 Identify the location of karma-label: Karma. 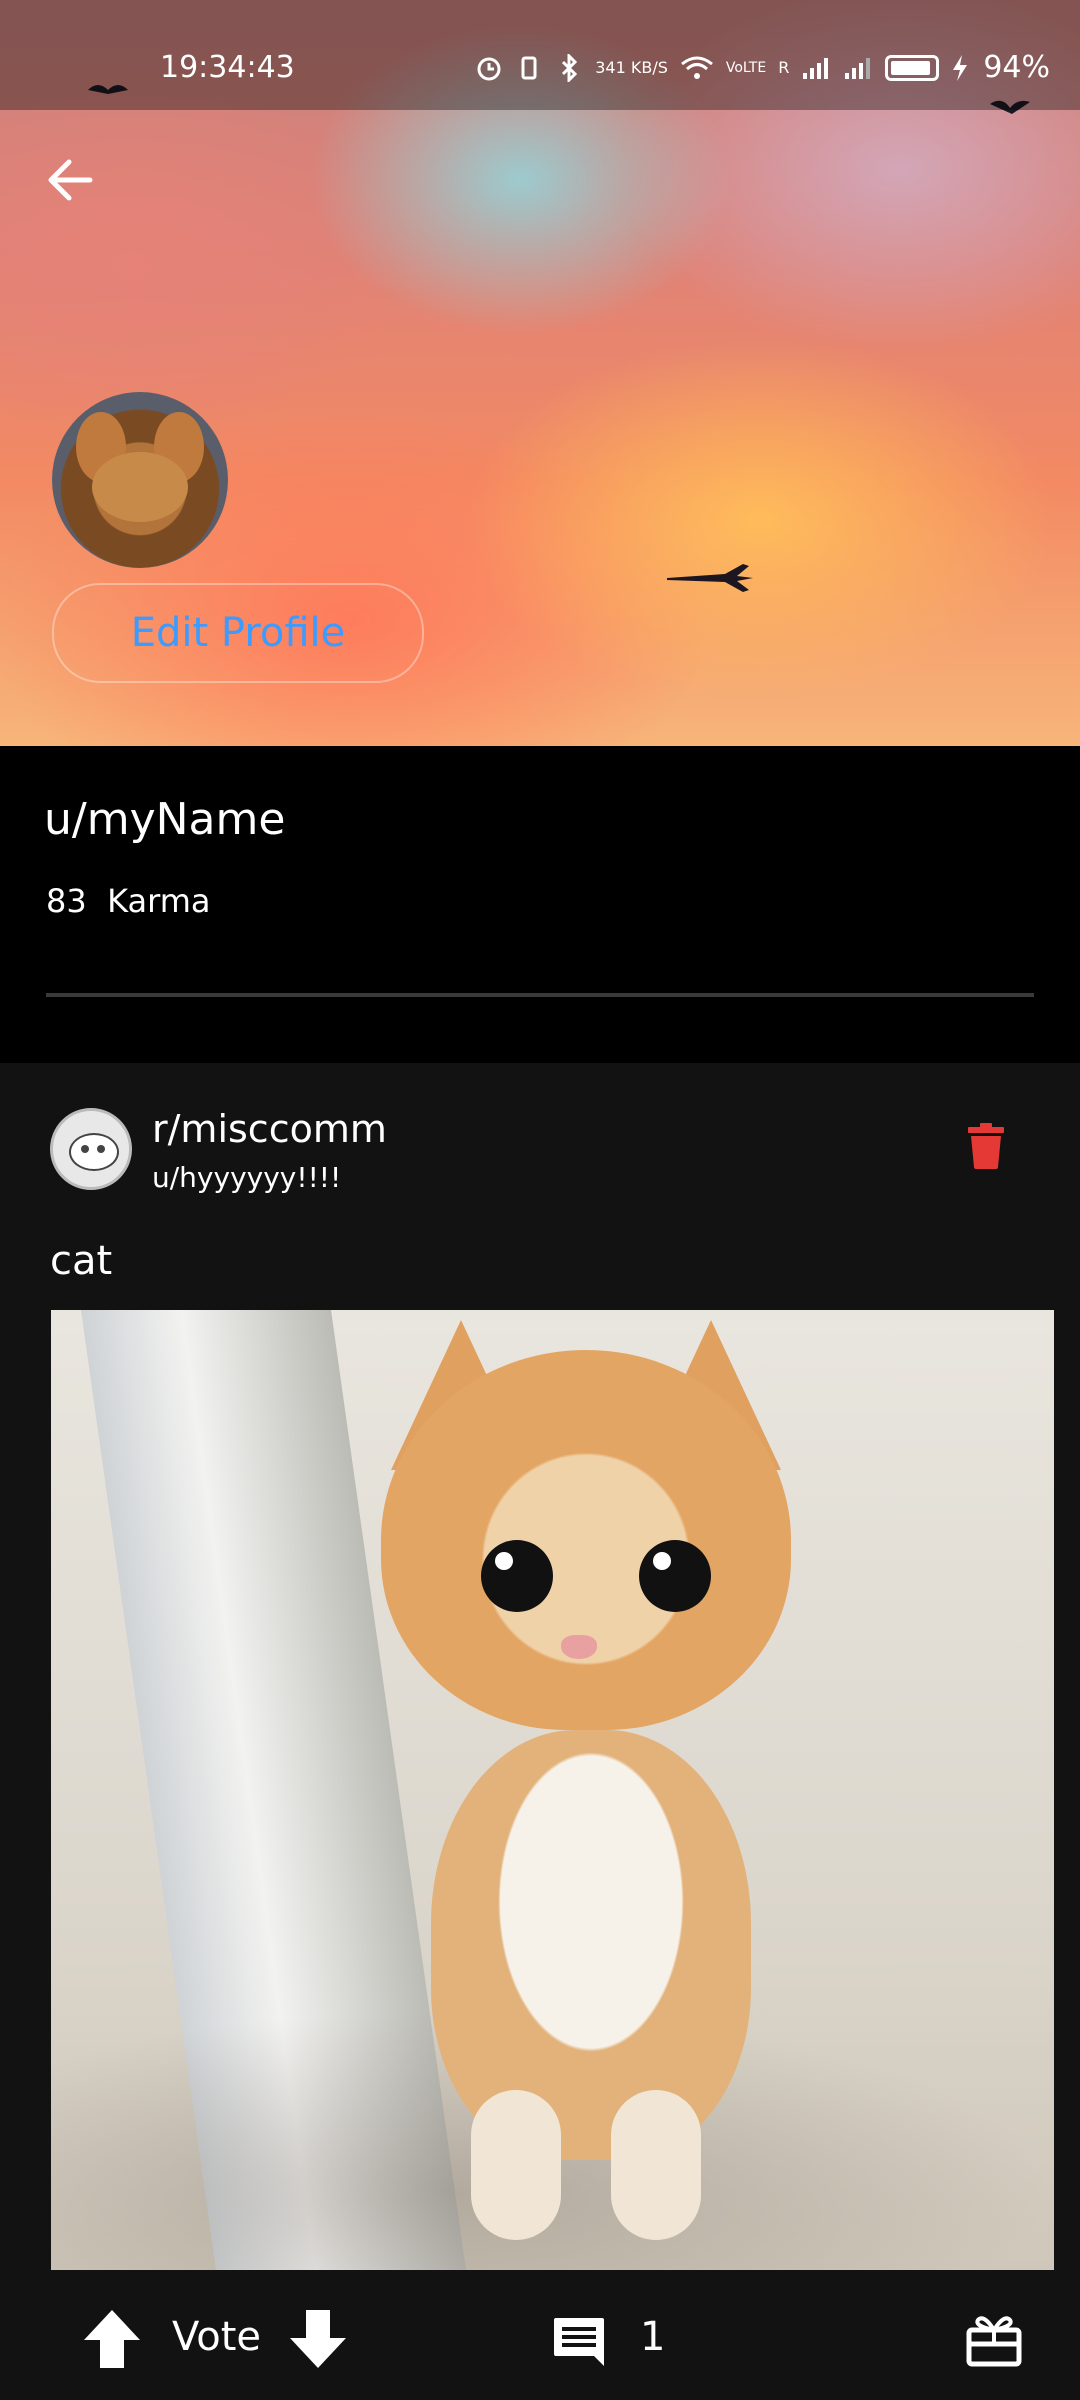
(159, 901).